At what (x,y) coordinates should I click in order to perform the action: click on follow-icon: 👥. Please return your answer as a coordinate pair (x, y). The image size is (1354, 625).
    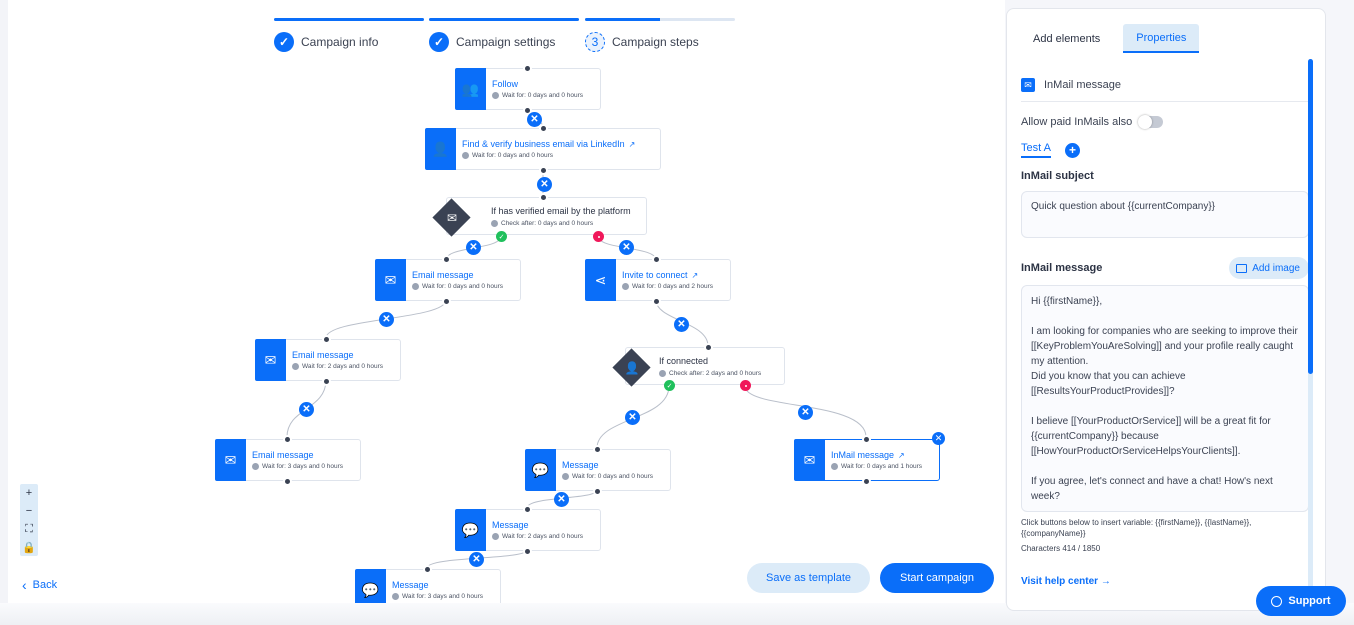
    Looking at the image, I should click on (470, 89).